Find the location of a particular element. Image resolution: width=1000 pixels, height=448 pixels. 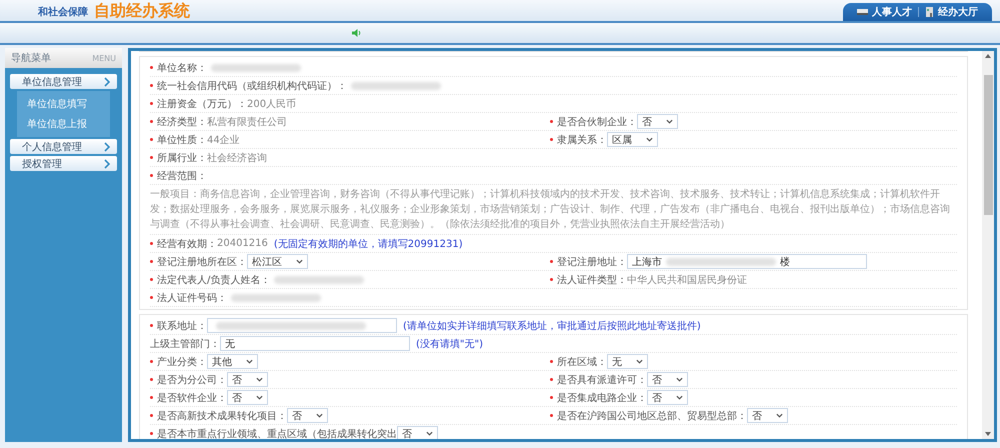

field-label: 是否合伙制企业： is located at coordinates (597, 122).